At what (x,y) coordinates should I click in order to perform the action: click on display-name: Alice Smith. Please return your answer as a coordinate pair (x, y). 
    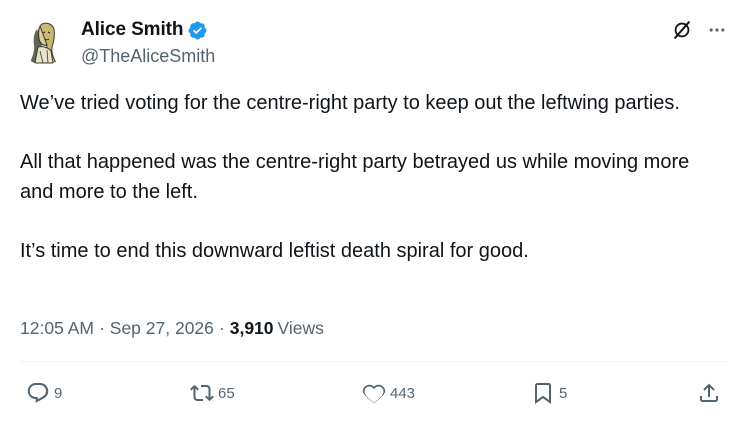
    Looking at the image, I should click on (132, 30).